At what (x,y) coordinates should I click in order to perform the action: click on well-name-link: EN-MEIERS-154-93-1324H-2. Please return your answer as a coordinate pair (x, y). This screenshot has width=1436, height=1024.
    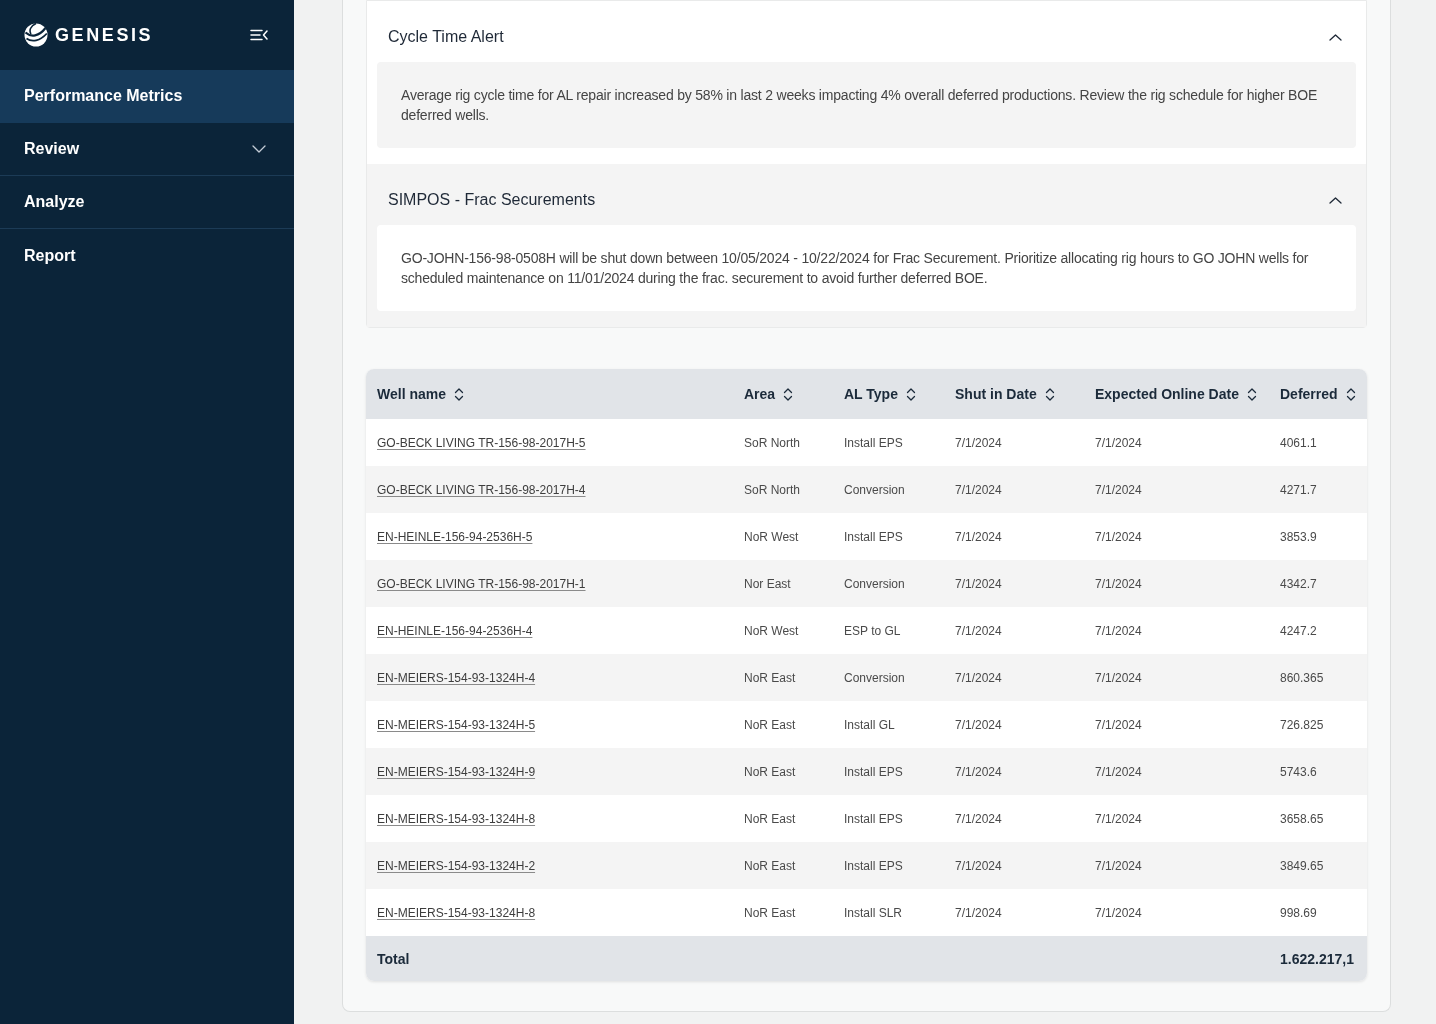
    Looking at the image, I should click on (456, 865).